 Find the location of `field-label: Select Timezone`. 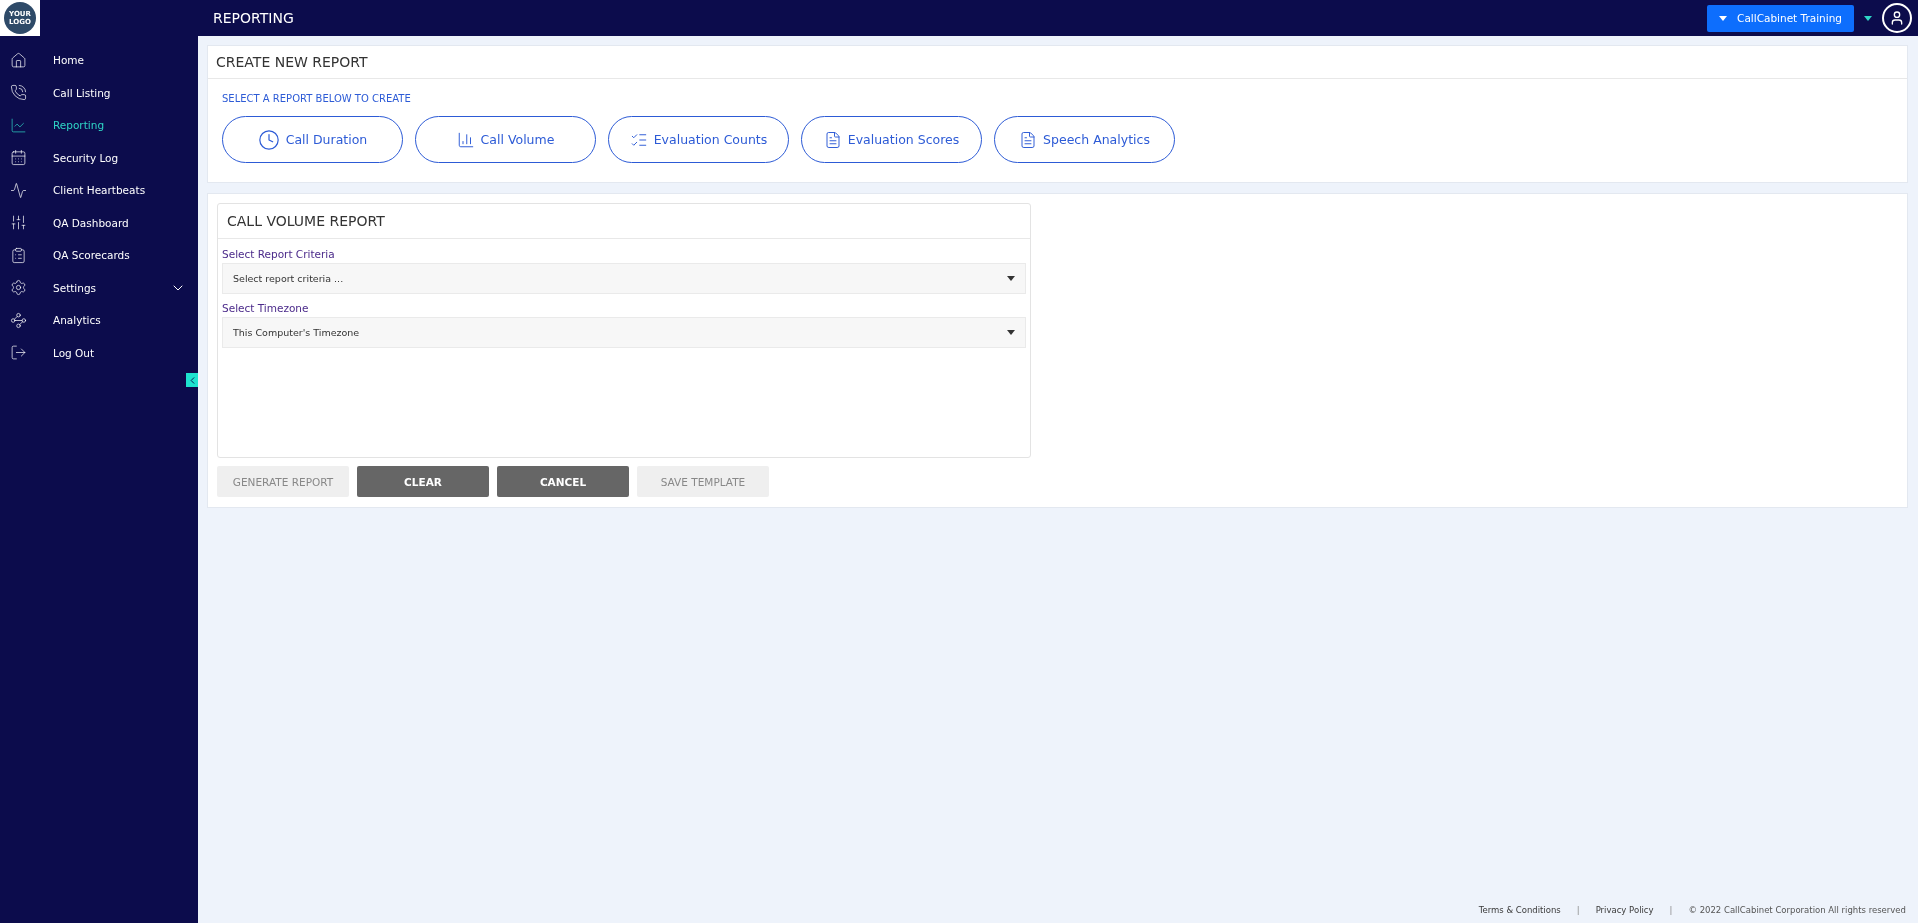

field-label: Select Timezone is located at coordinates (266, 308).